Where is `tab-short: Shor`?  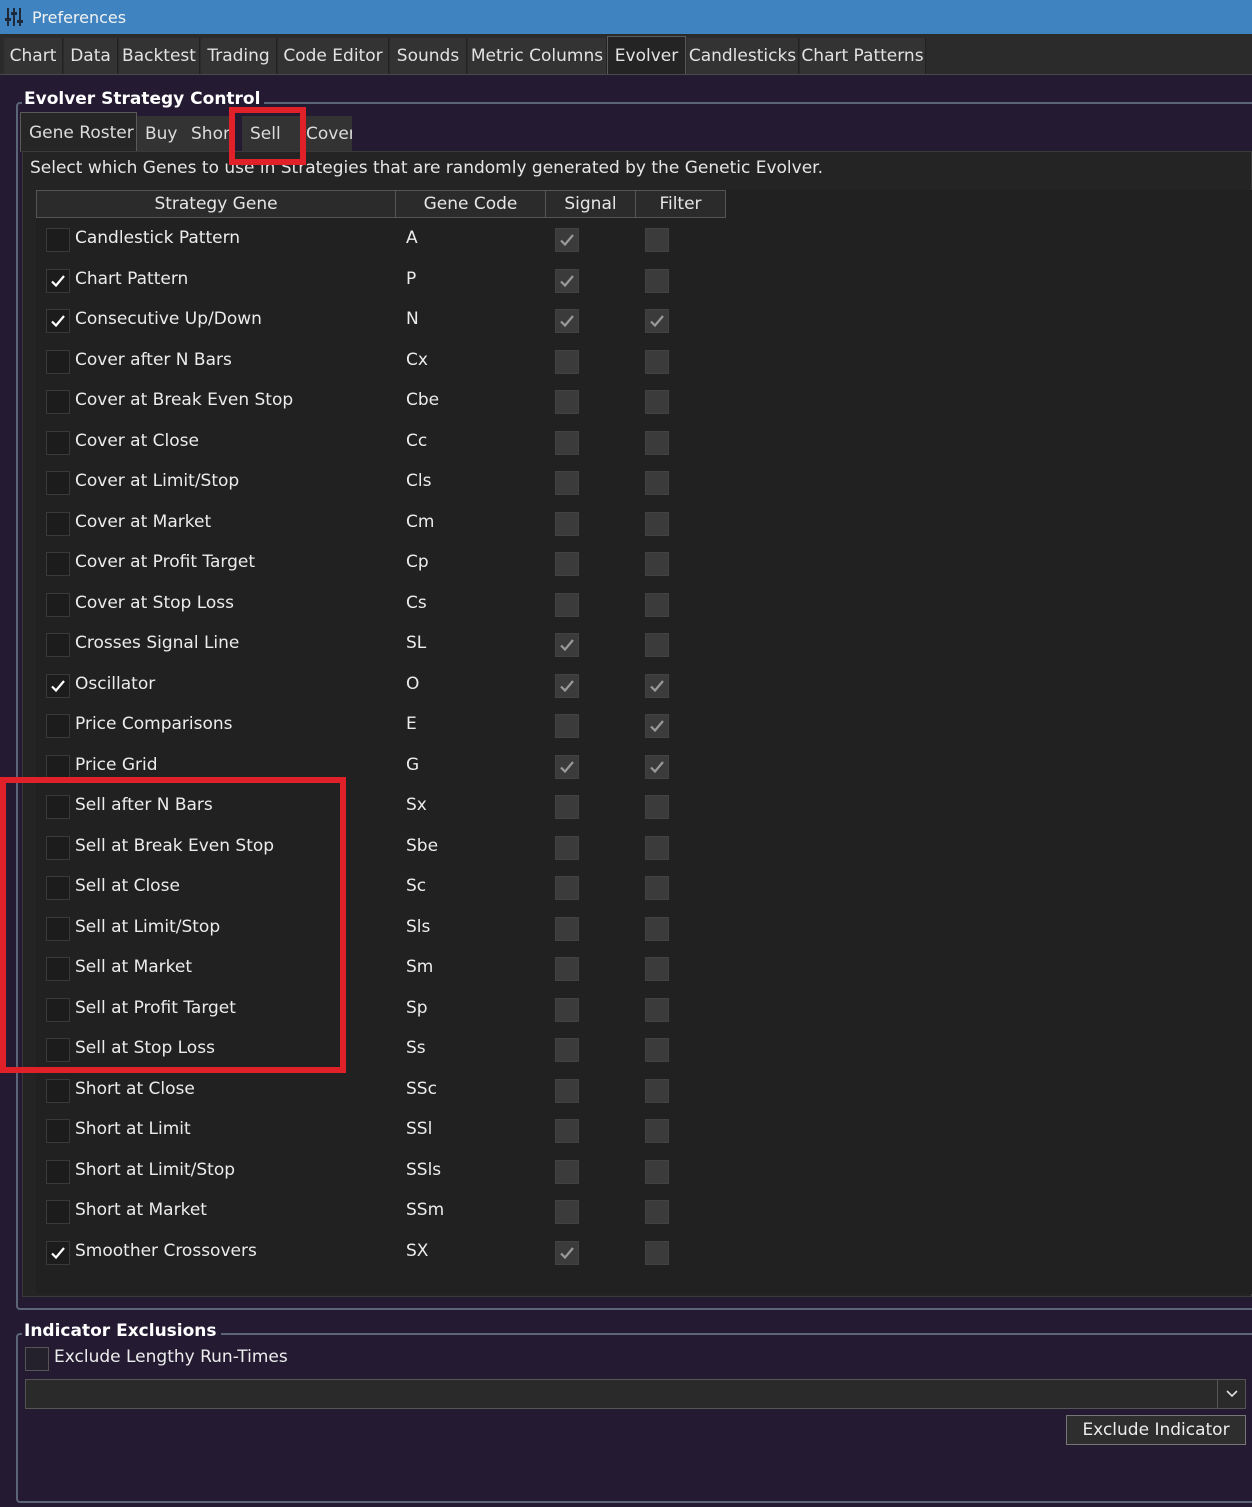
tab-short: Shor is located at coordinates (206, 134).